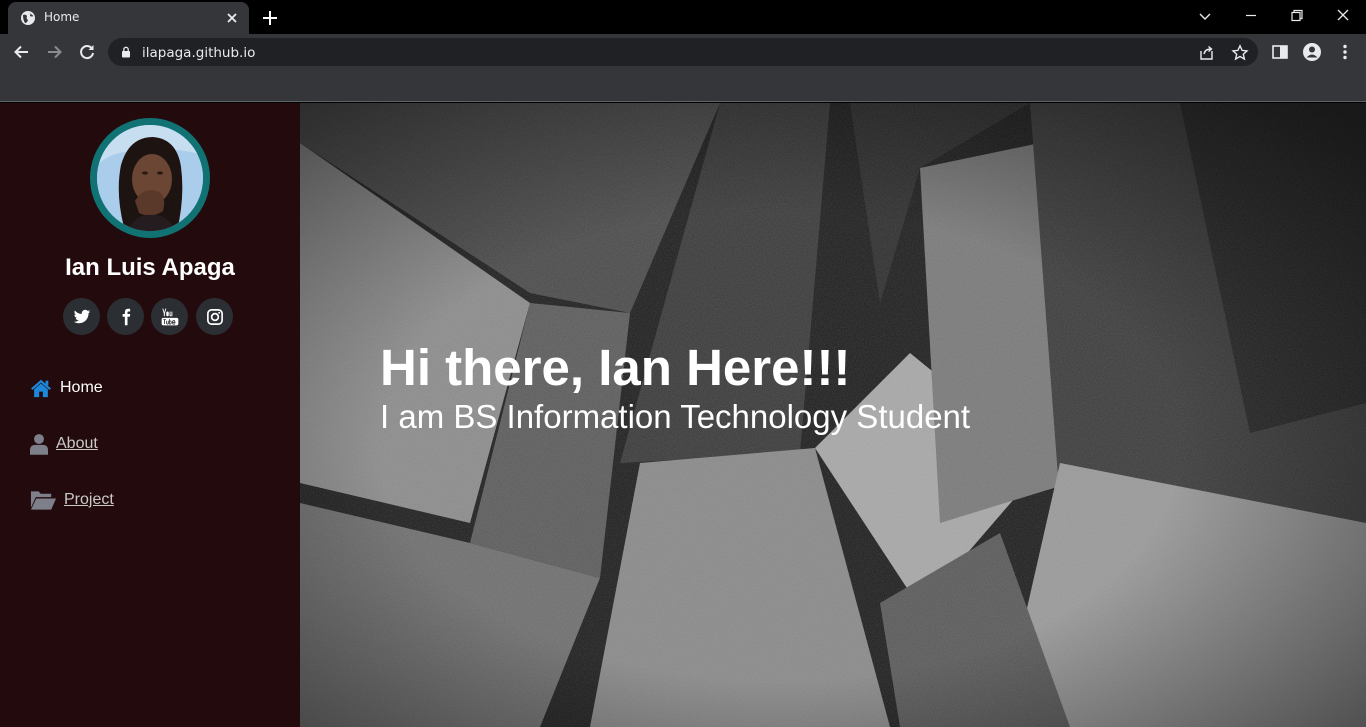 The image size is (1366, 727). I want to click on minimize-icon, so click(1251, 16).